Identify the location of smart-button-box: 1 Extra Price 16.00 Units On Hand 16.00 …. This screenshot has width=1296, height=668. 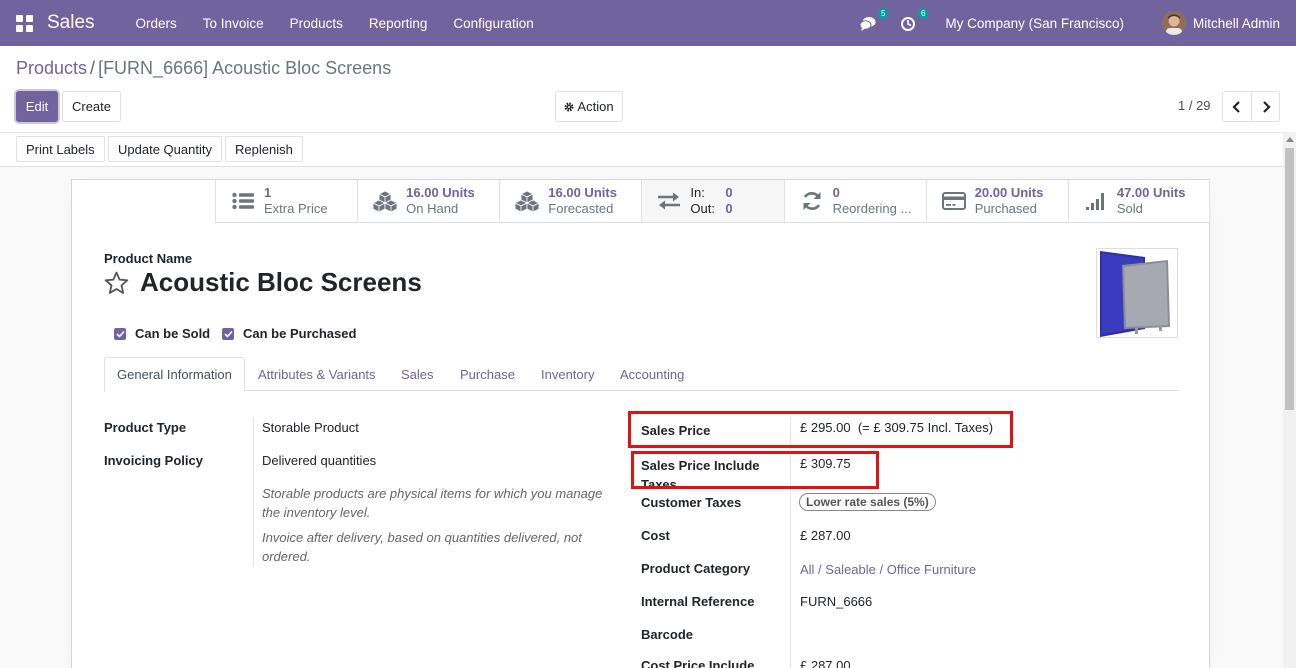
(712, 201).